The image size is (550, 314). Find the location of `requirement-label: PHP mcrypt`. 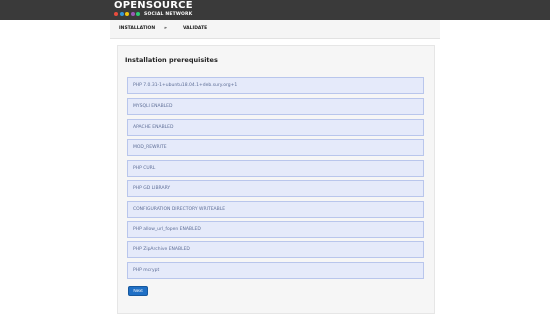

requirement-label: PHP mcrypt is located at coordinates (146, 270).